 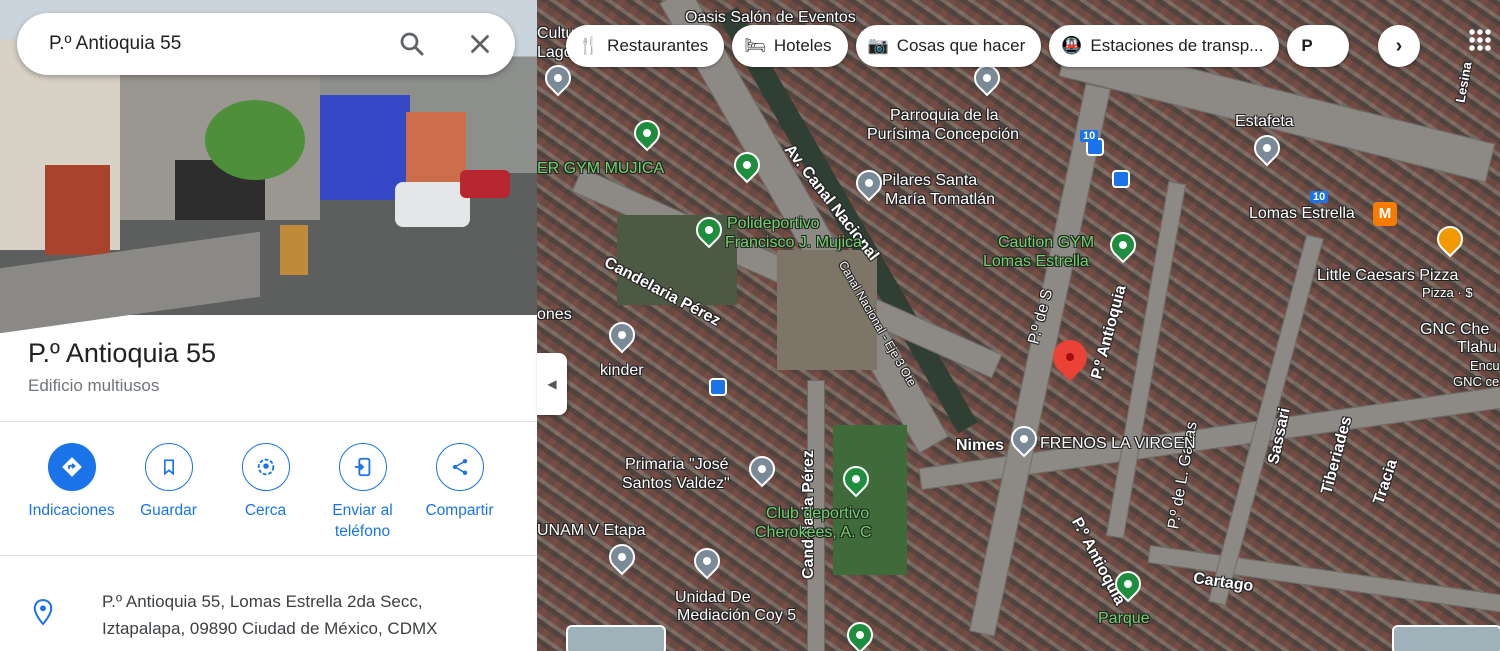 What do you see at coordinates (1455, 329) in the screenshot?
I see `map-label: GNC Che` at bounding box center [1455, 329].